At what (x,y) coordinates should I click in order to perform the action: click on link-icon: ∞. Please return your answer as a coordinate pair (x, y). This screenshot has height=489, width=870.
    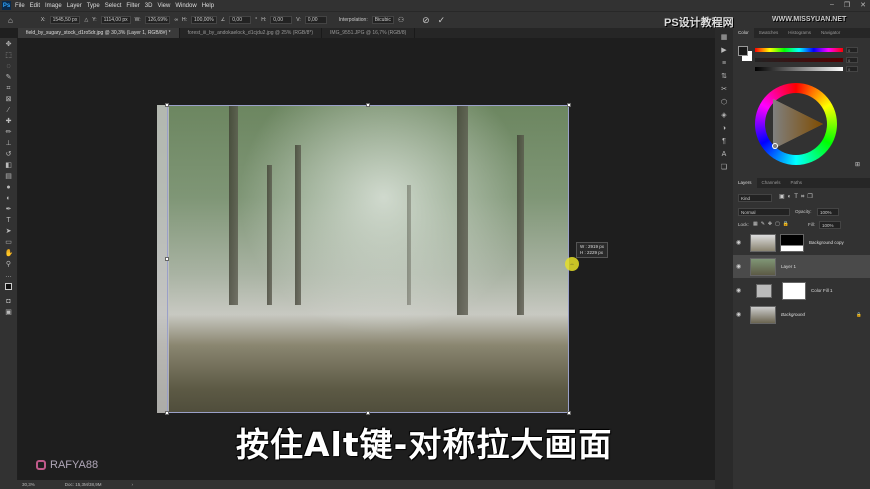
    Looking at the image, I should click on (176, 20).